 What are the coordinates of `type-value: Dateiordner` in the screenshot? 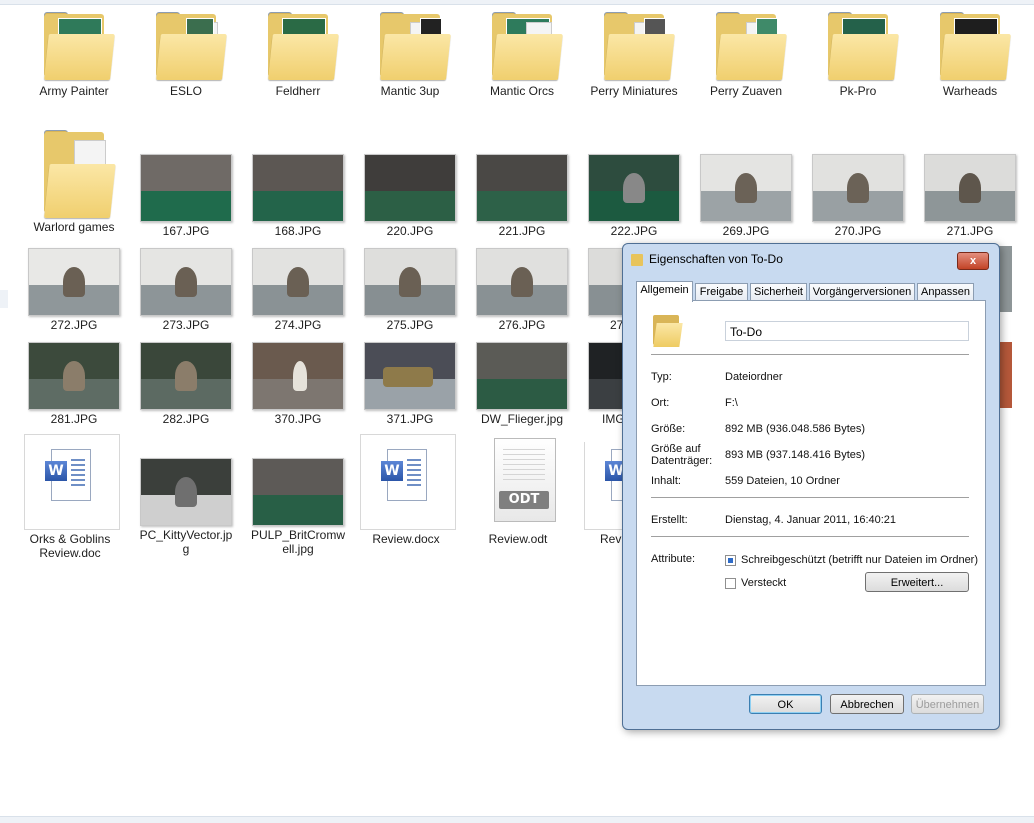 It's located at (754, 377).